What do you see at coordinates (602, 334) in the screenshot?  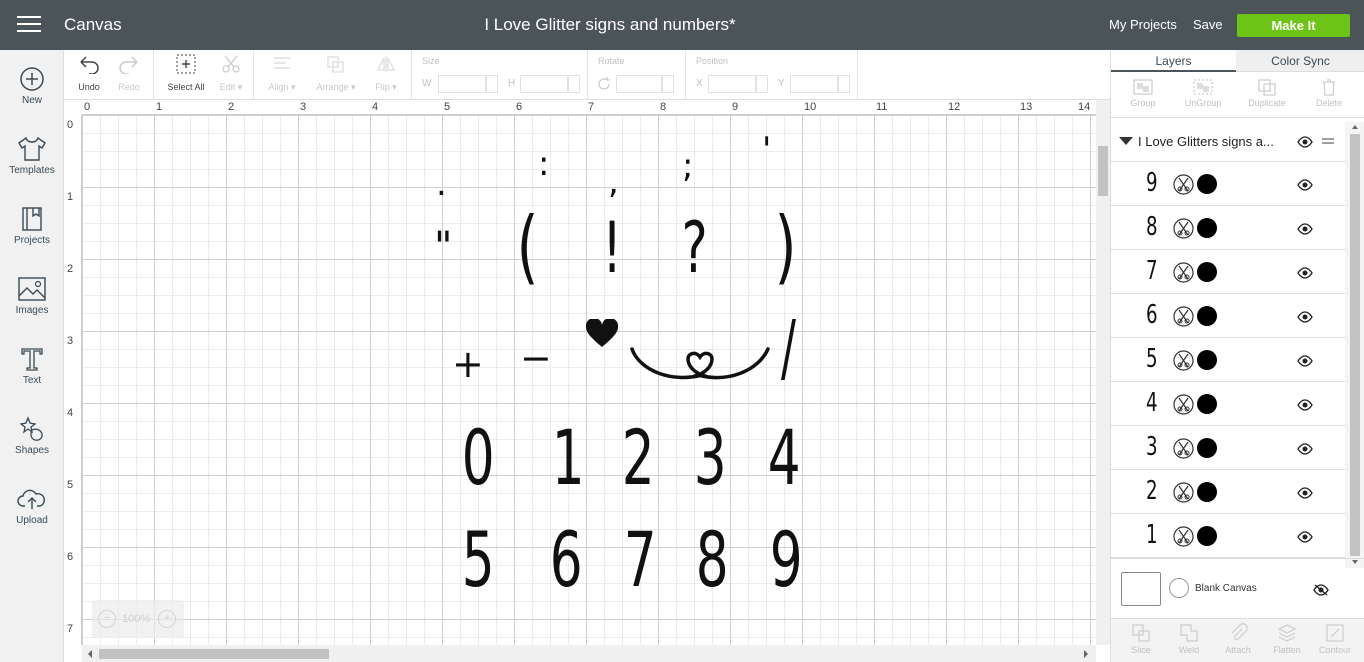 I see `heart-icon` at bounding box center [602, 334].